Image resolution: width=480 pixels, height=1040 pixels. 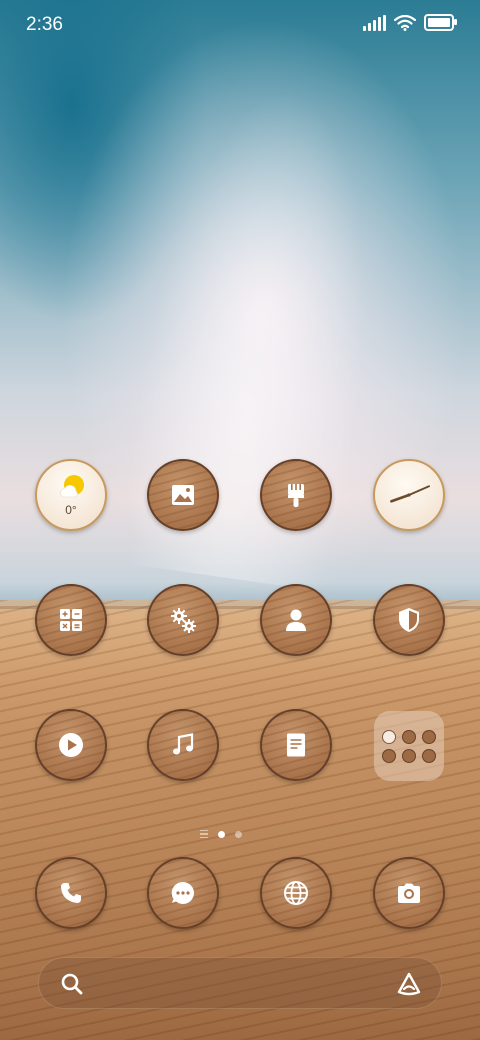 I want to click on signal-icon, so click(x=374, y=22).